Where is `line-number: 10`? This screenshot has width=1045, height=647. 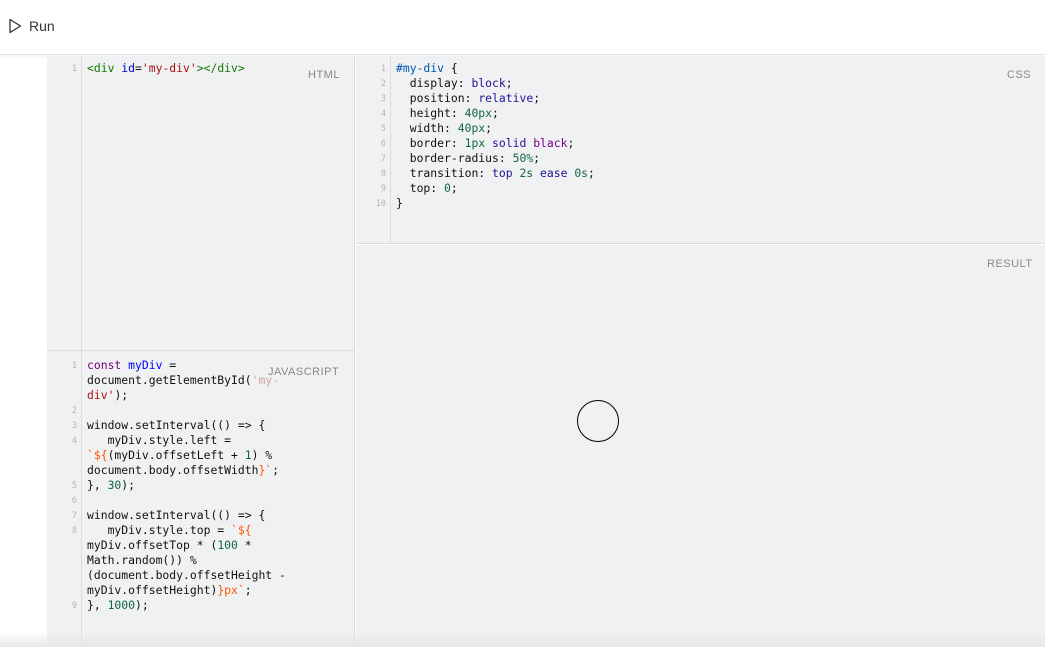
line-number: 10 is located at coordinates (380, 204).